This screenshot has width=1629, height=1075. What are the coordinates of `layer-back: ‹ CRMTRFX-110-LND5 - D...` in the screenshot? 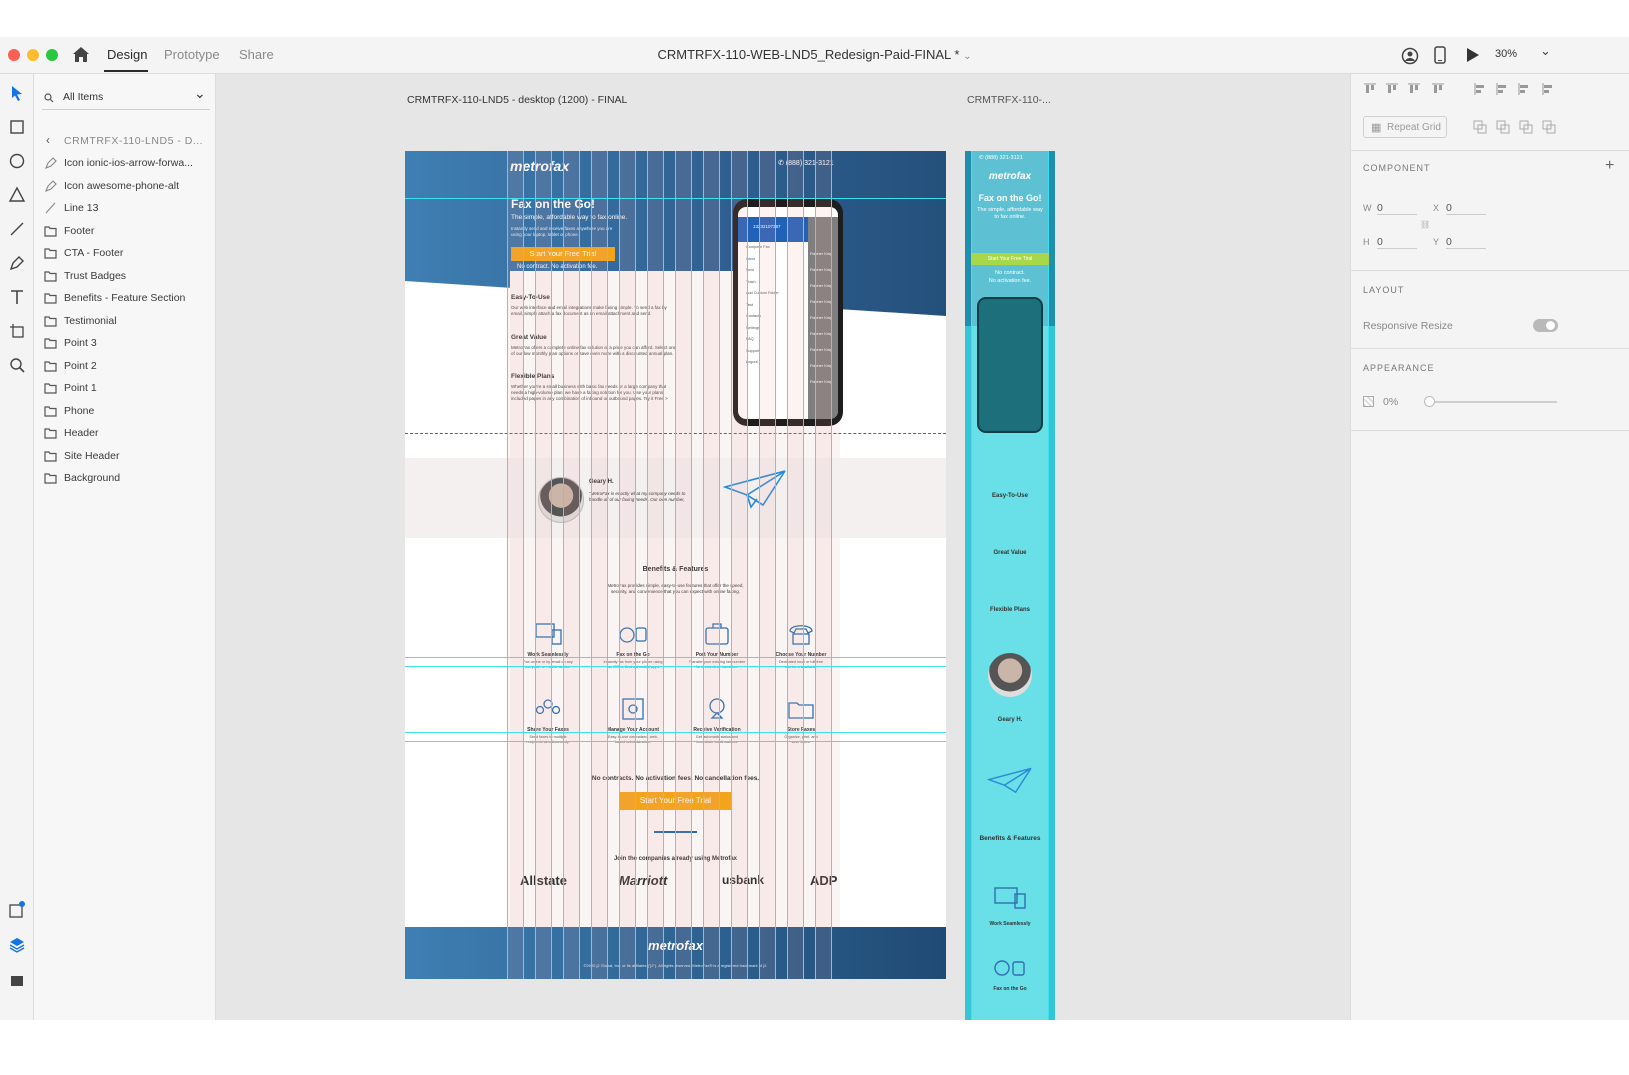 It's located at (129, 142).